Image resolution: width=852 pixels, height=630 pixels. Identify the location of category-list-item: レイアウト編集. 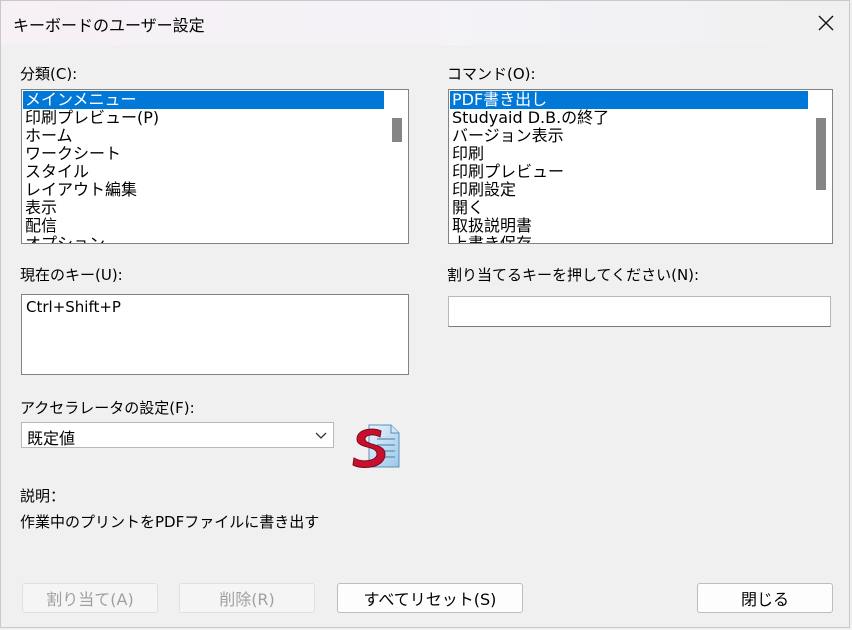
(203, 190).